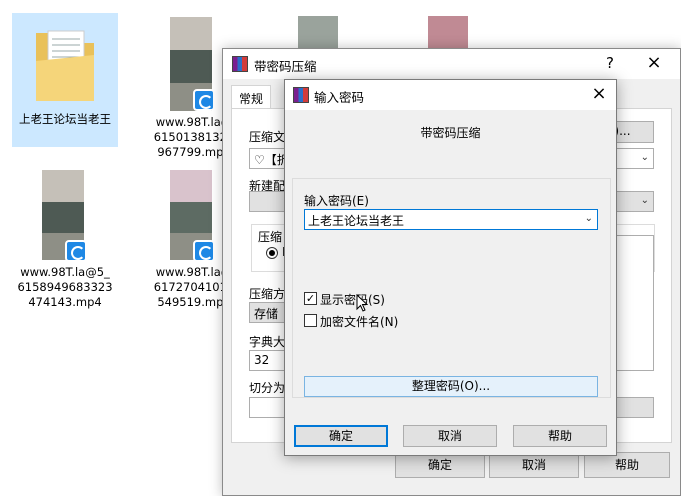 This screenshot has width=681, height=496. What do you see at coordinates (65, 272) in the screenshot?
I see `file-name-line-1: www.98T.la@5_` at bounding box center [65, 272].